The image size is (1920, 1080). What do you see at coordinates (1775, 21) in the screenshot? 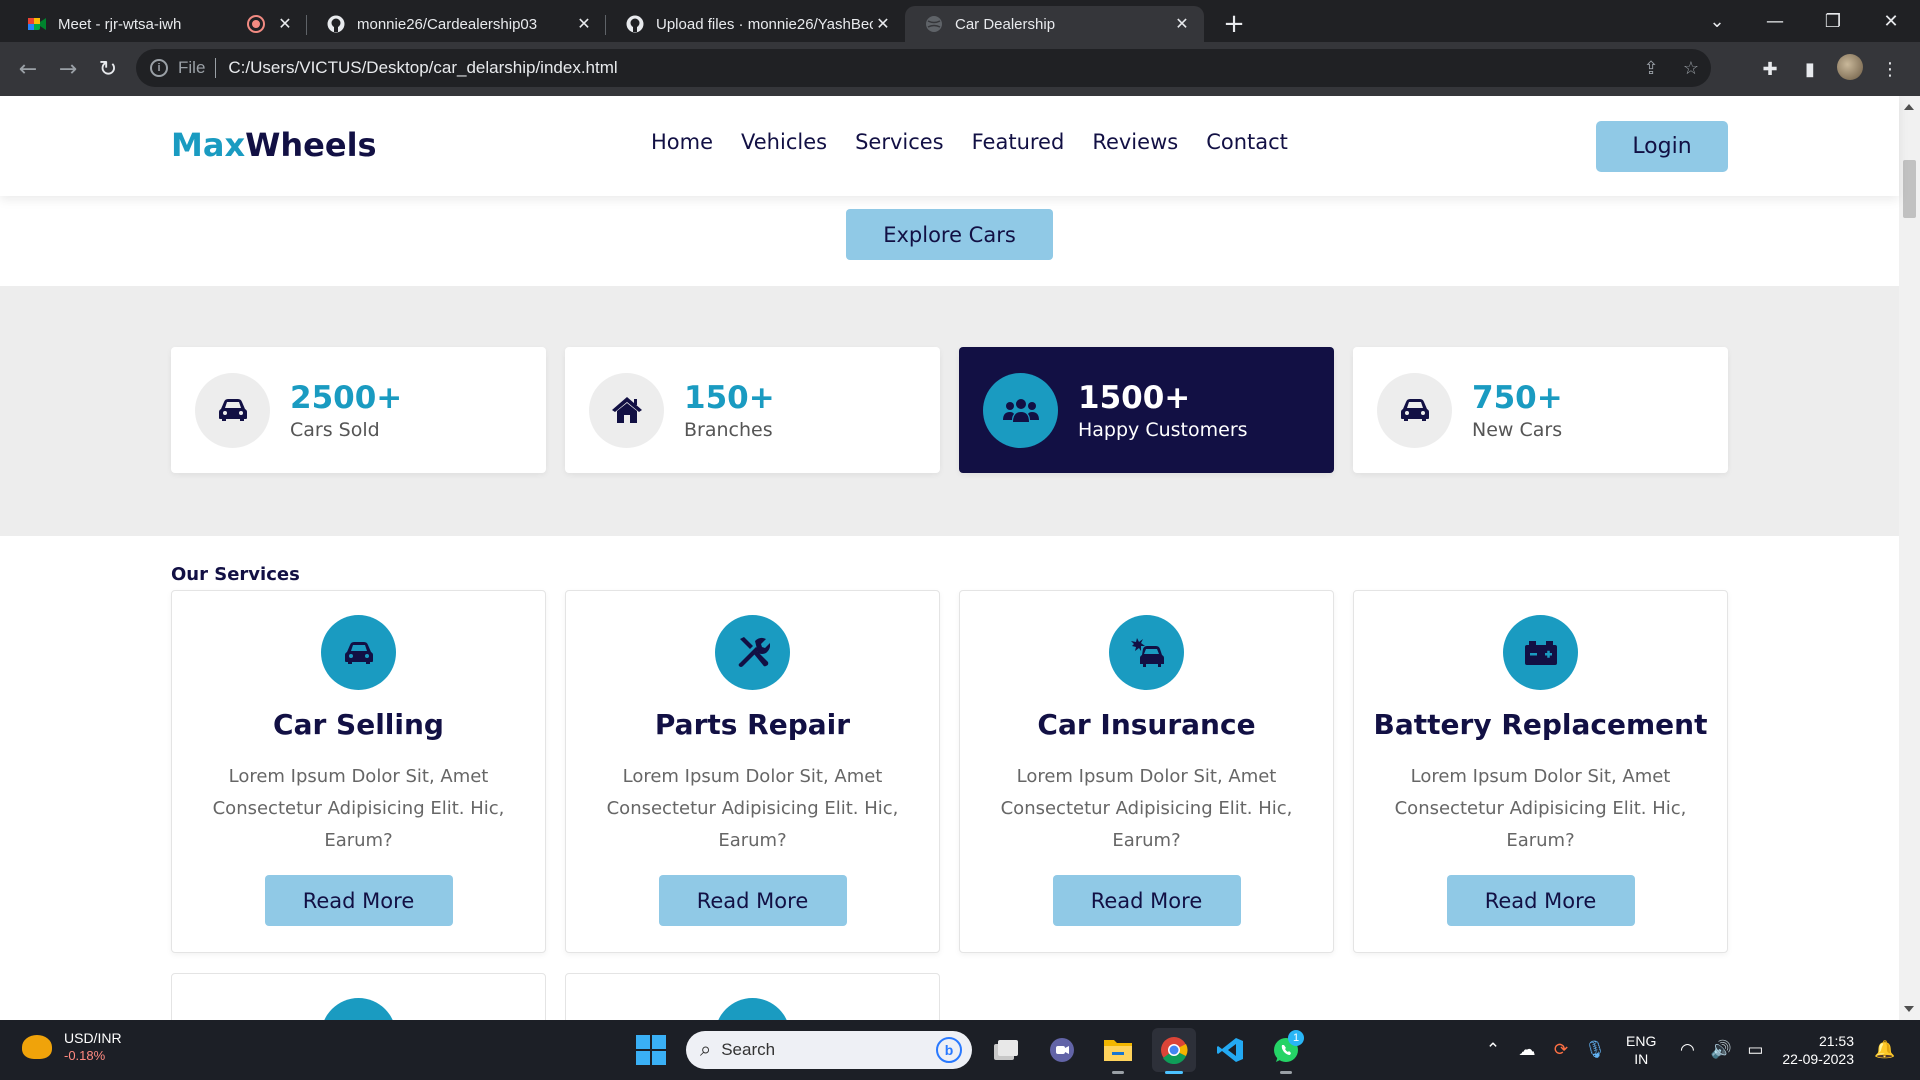
I see `minimize-button: —` at bounding box center [1775, 21].